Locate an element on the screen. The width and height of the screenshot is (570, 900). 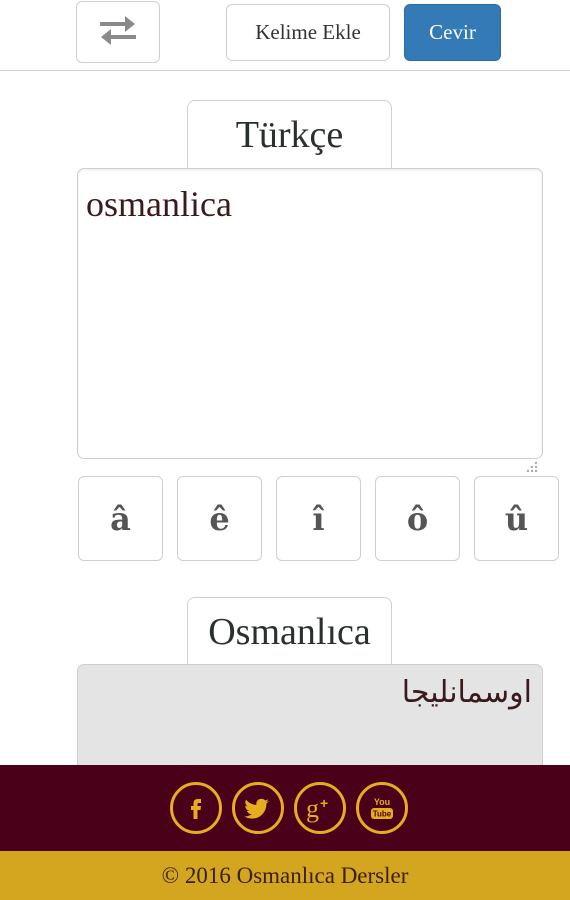
svg-text: g is located at coordinates (312, 808).